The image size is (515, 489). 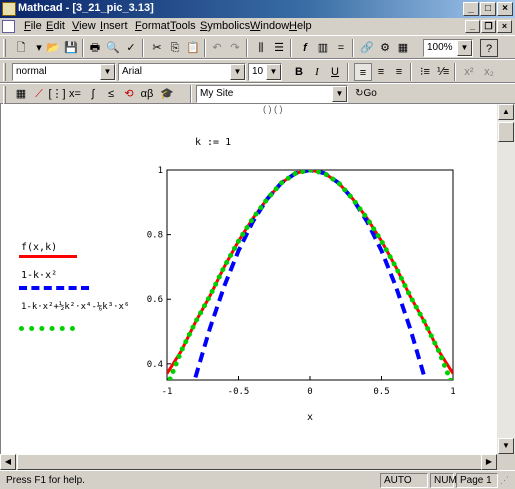 What do you see at coordinates (363, 72) in the screenshot?
I see `align-left-icon: ≡` at bounding box center [363, 72].